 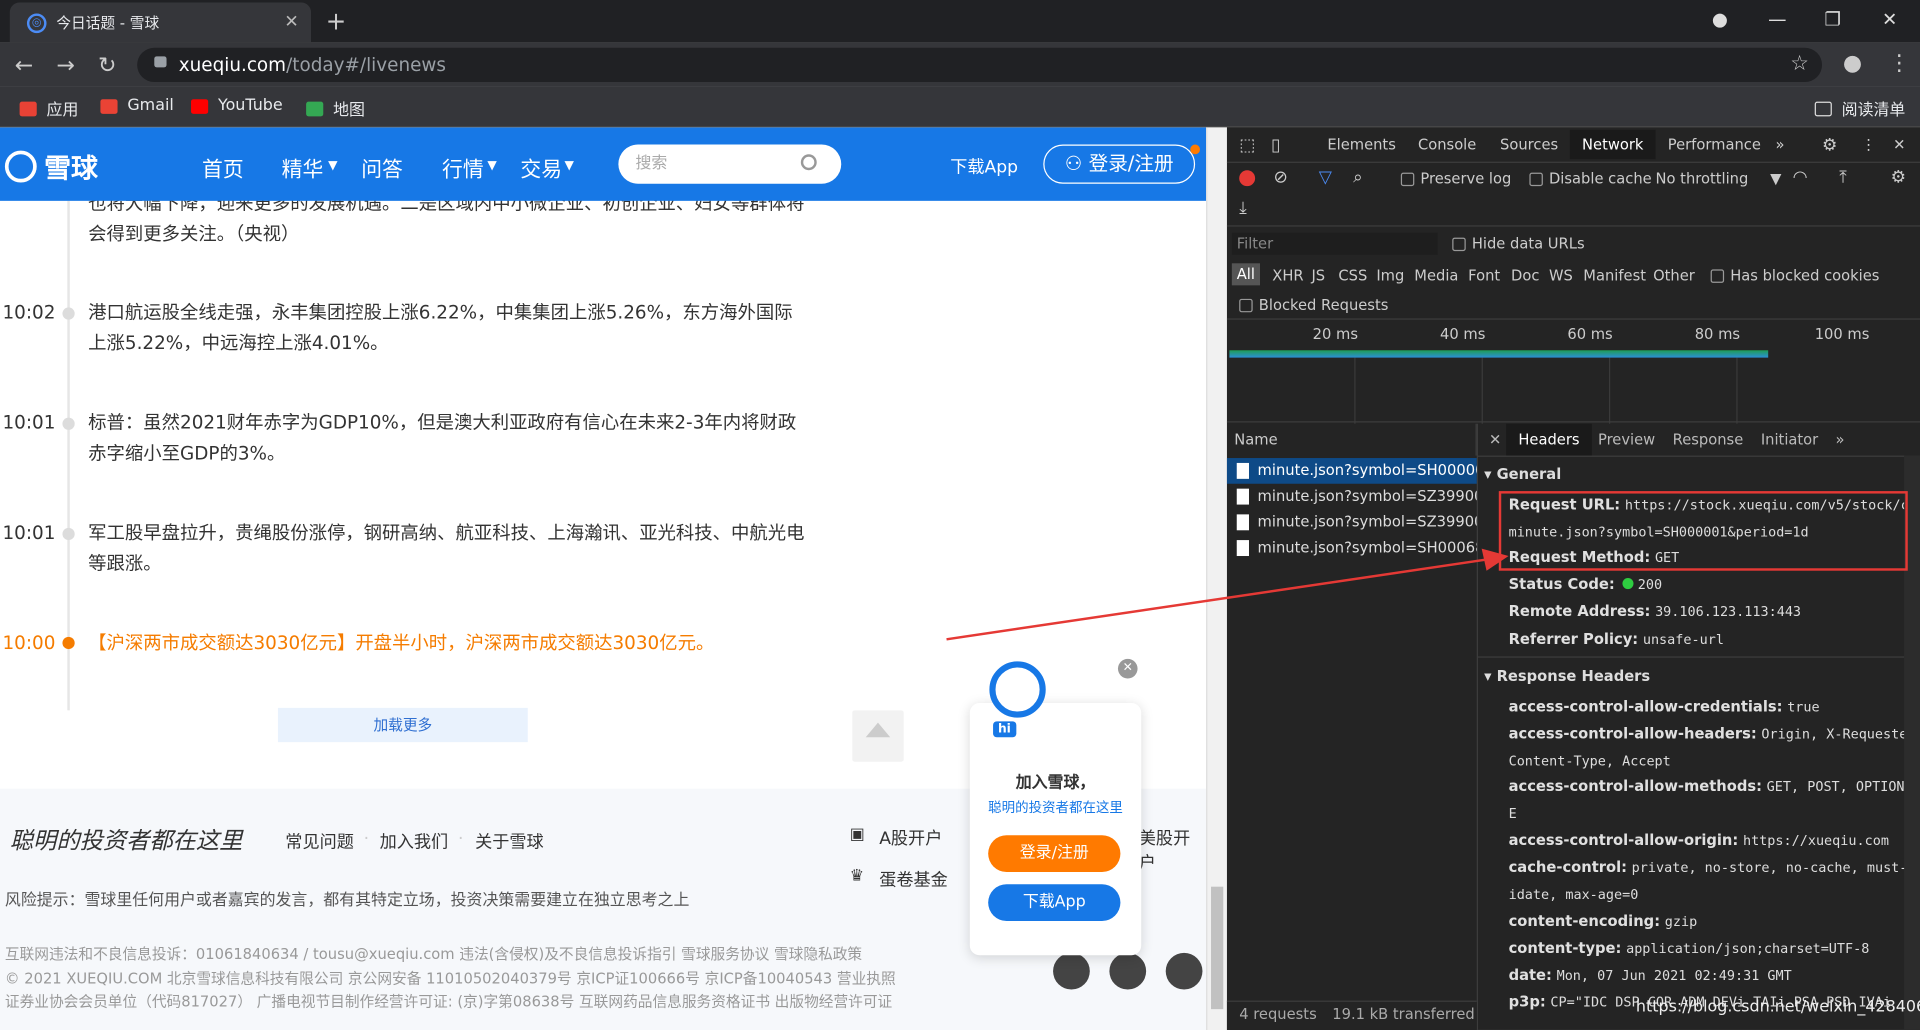 I want to click on type-filter-doc: Doc, so click(x=1525, y=275).